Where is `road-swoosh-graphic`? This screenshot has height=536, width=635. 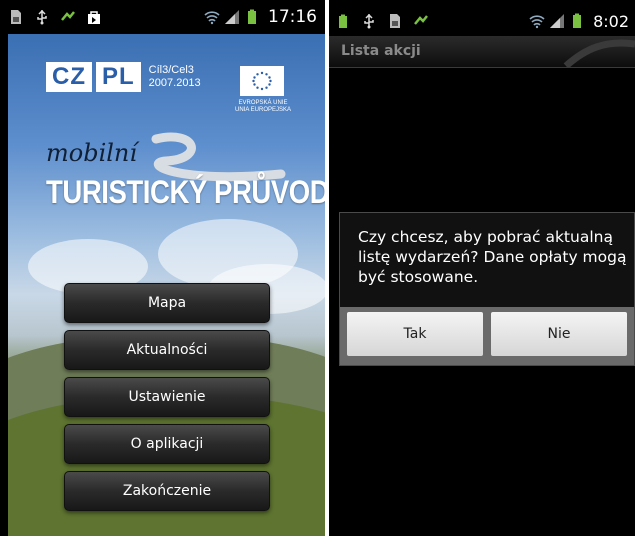 road-swoosh-graphic is located at coordinates (599, 53).